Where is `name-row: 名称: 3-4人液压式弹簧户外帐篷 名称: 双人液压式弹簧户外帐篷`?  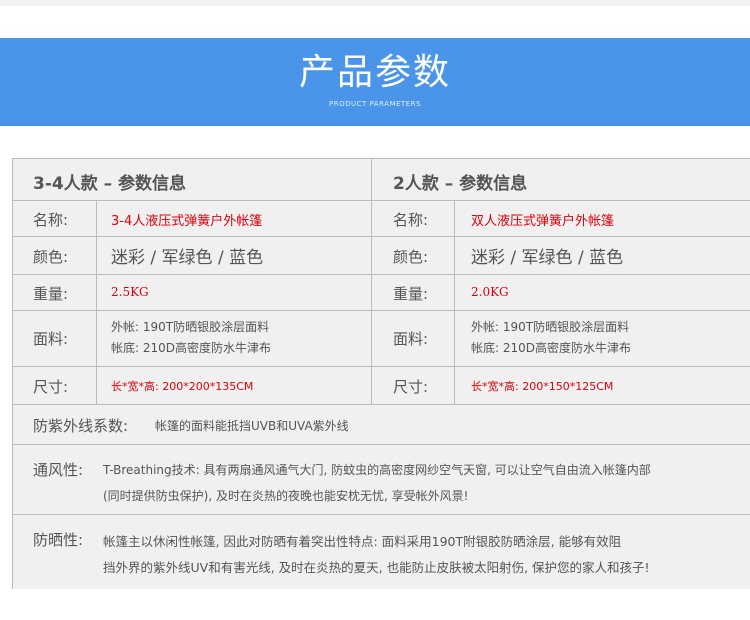 name-row: 名称: 3-4人液压式弹簧户外帐篷 名称: 双人液压式弹簧户外帐篷 is located at coordinates (381, 219).